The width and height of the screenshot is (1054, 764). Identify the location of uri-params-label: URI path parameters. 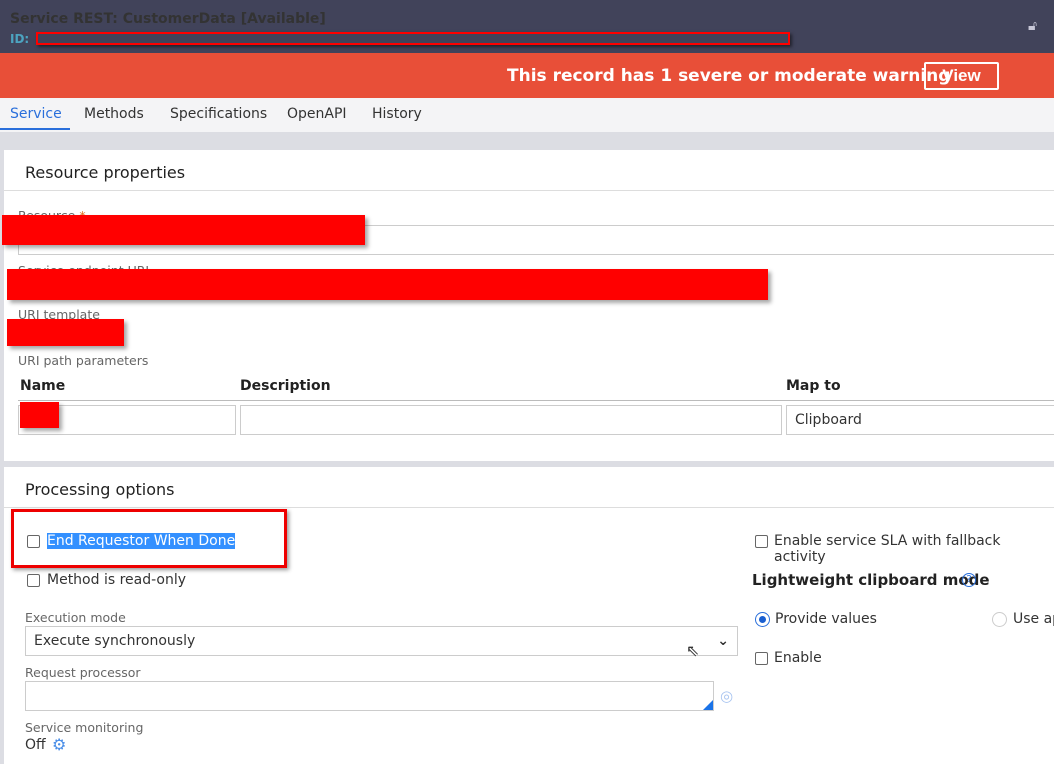
(83, 360).